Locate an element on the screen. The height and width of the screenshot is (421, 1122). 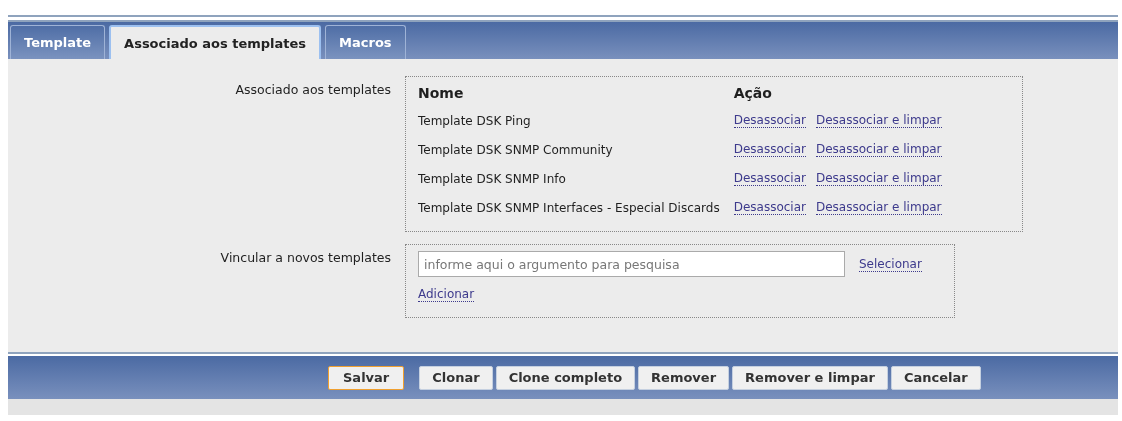
select-link: Selecionar is located at coordinates (890, 264).